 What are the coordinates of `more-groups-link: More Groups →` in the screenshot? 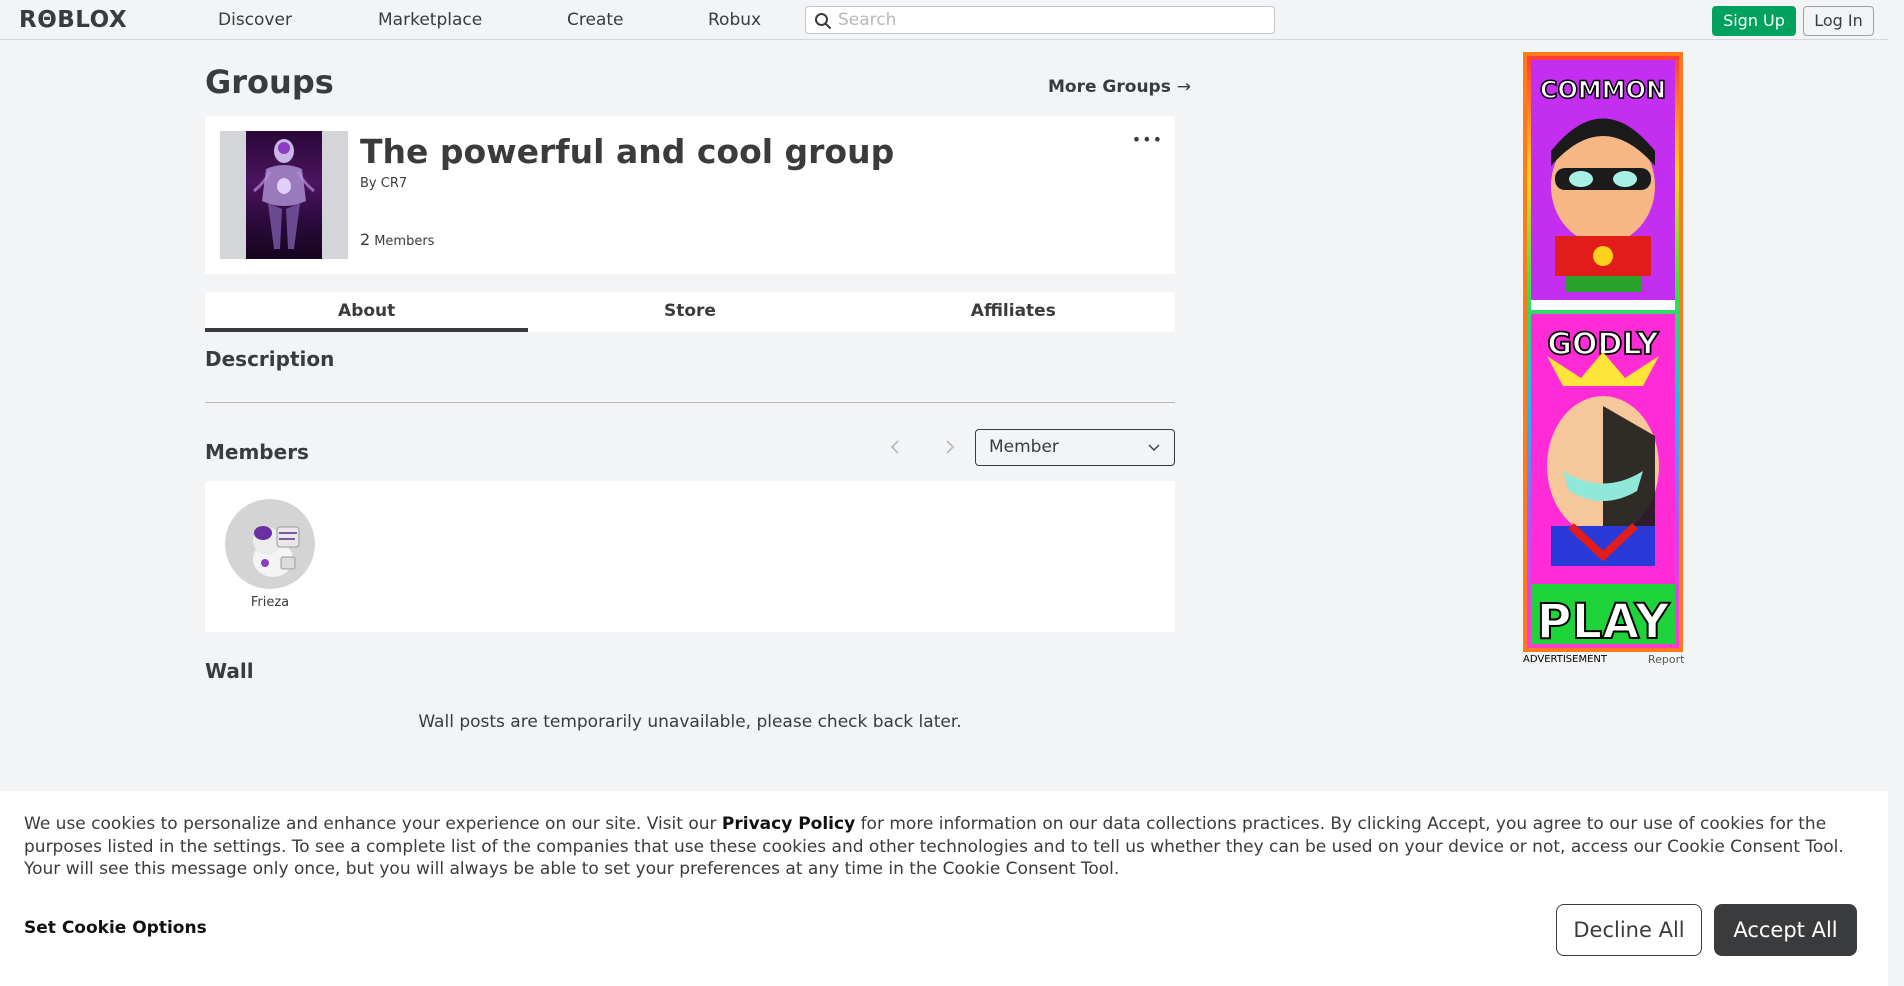 It's located at (1119, 87).